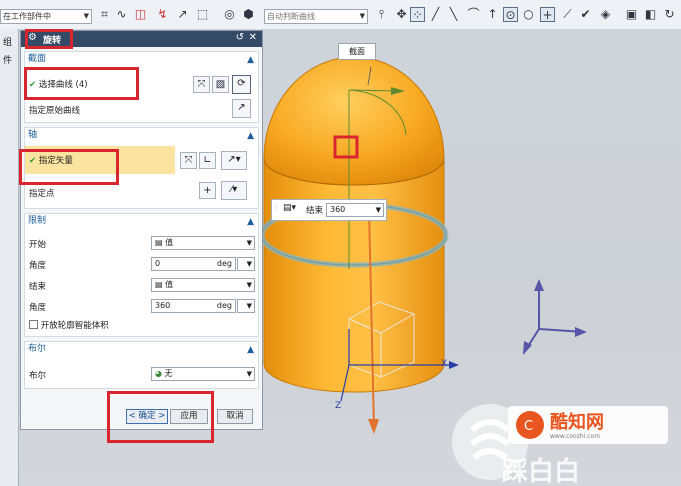 The width and height of the screenshot is (681, 486). Describe the element at coordinates (234, 160) in the screenshot. I see `vector-type-dropdown: ↗▾` at that location.